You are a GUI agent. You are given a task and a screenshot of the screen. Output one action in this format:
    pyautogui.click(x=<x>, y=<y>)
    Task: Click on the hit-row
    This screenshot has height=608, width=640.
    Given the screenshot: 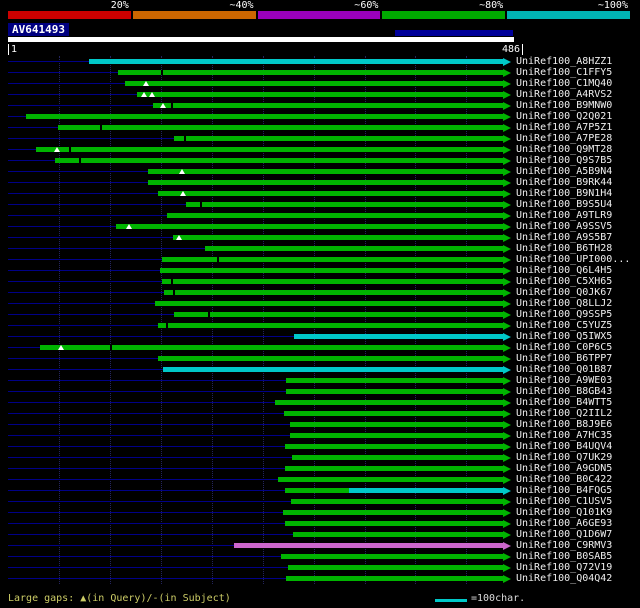 What is the action you would take?
    pyautogui.click(x=261, y=61)
    